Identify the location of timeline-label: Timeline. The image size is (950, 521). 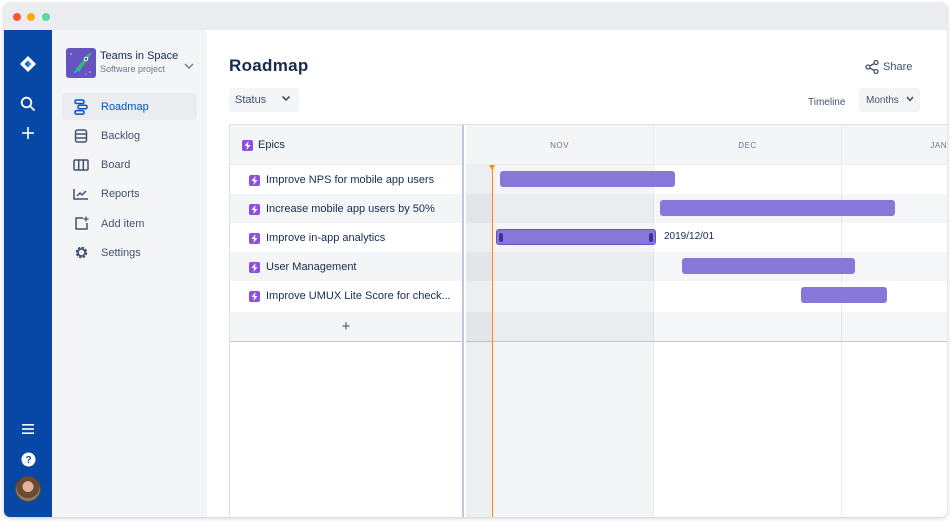
(827, 102).